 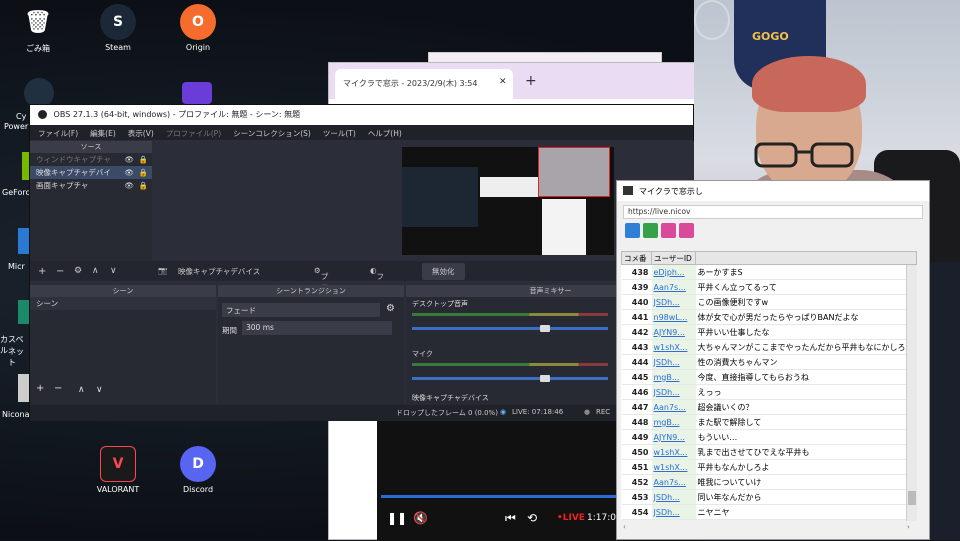 I want to click on add-scene-icon: +, so click(x=40, y=388).